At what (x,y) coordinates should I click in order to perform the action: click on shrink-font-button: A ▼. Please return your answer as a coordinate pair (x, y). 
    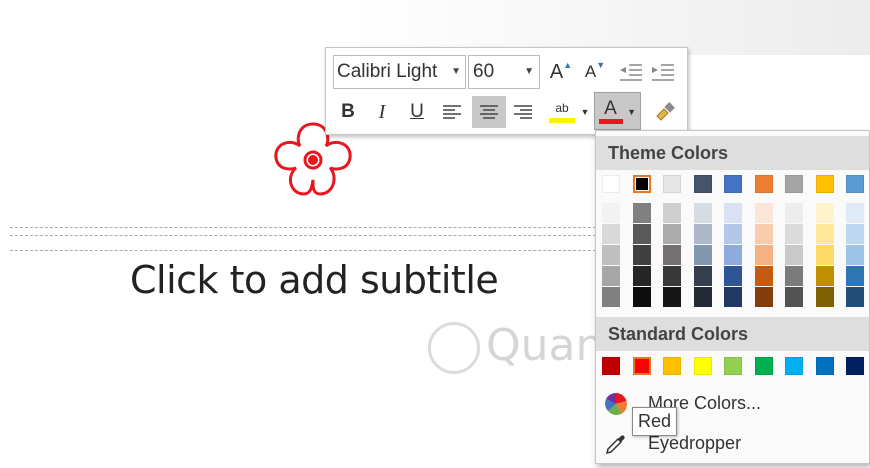
    Looking at the image, I should click on (595, 72).